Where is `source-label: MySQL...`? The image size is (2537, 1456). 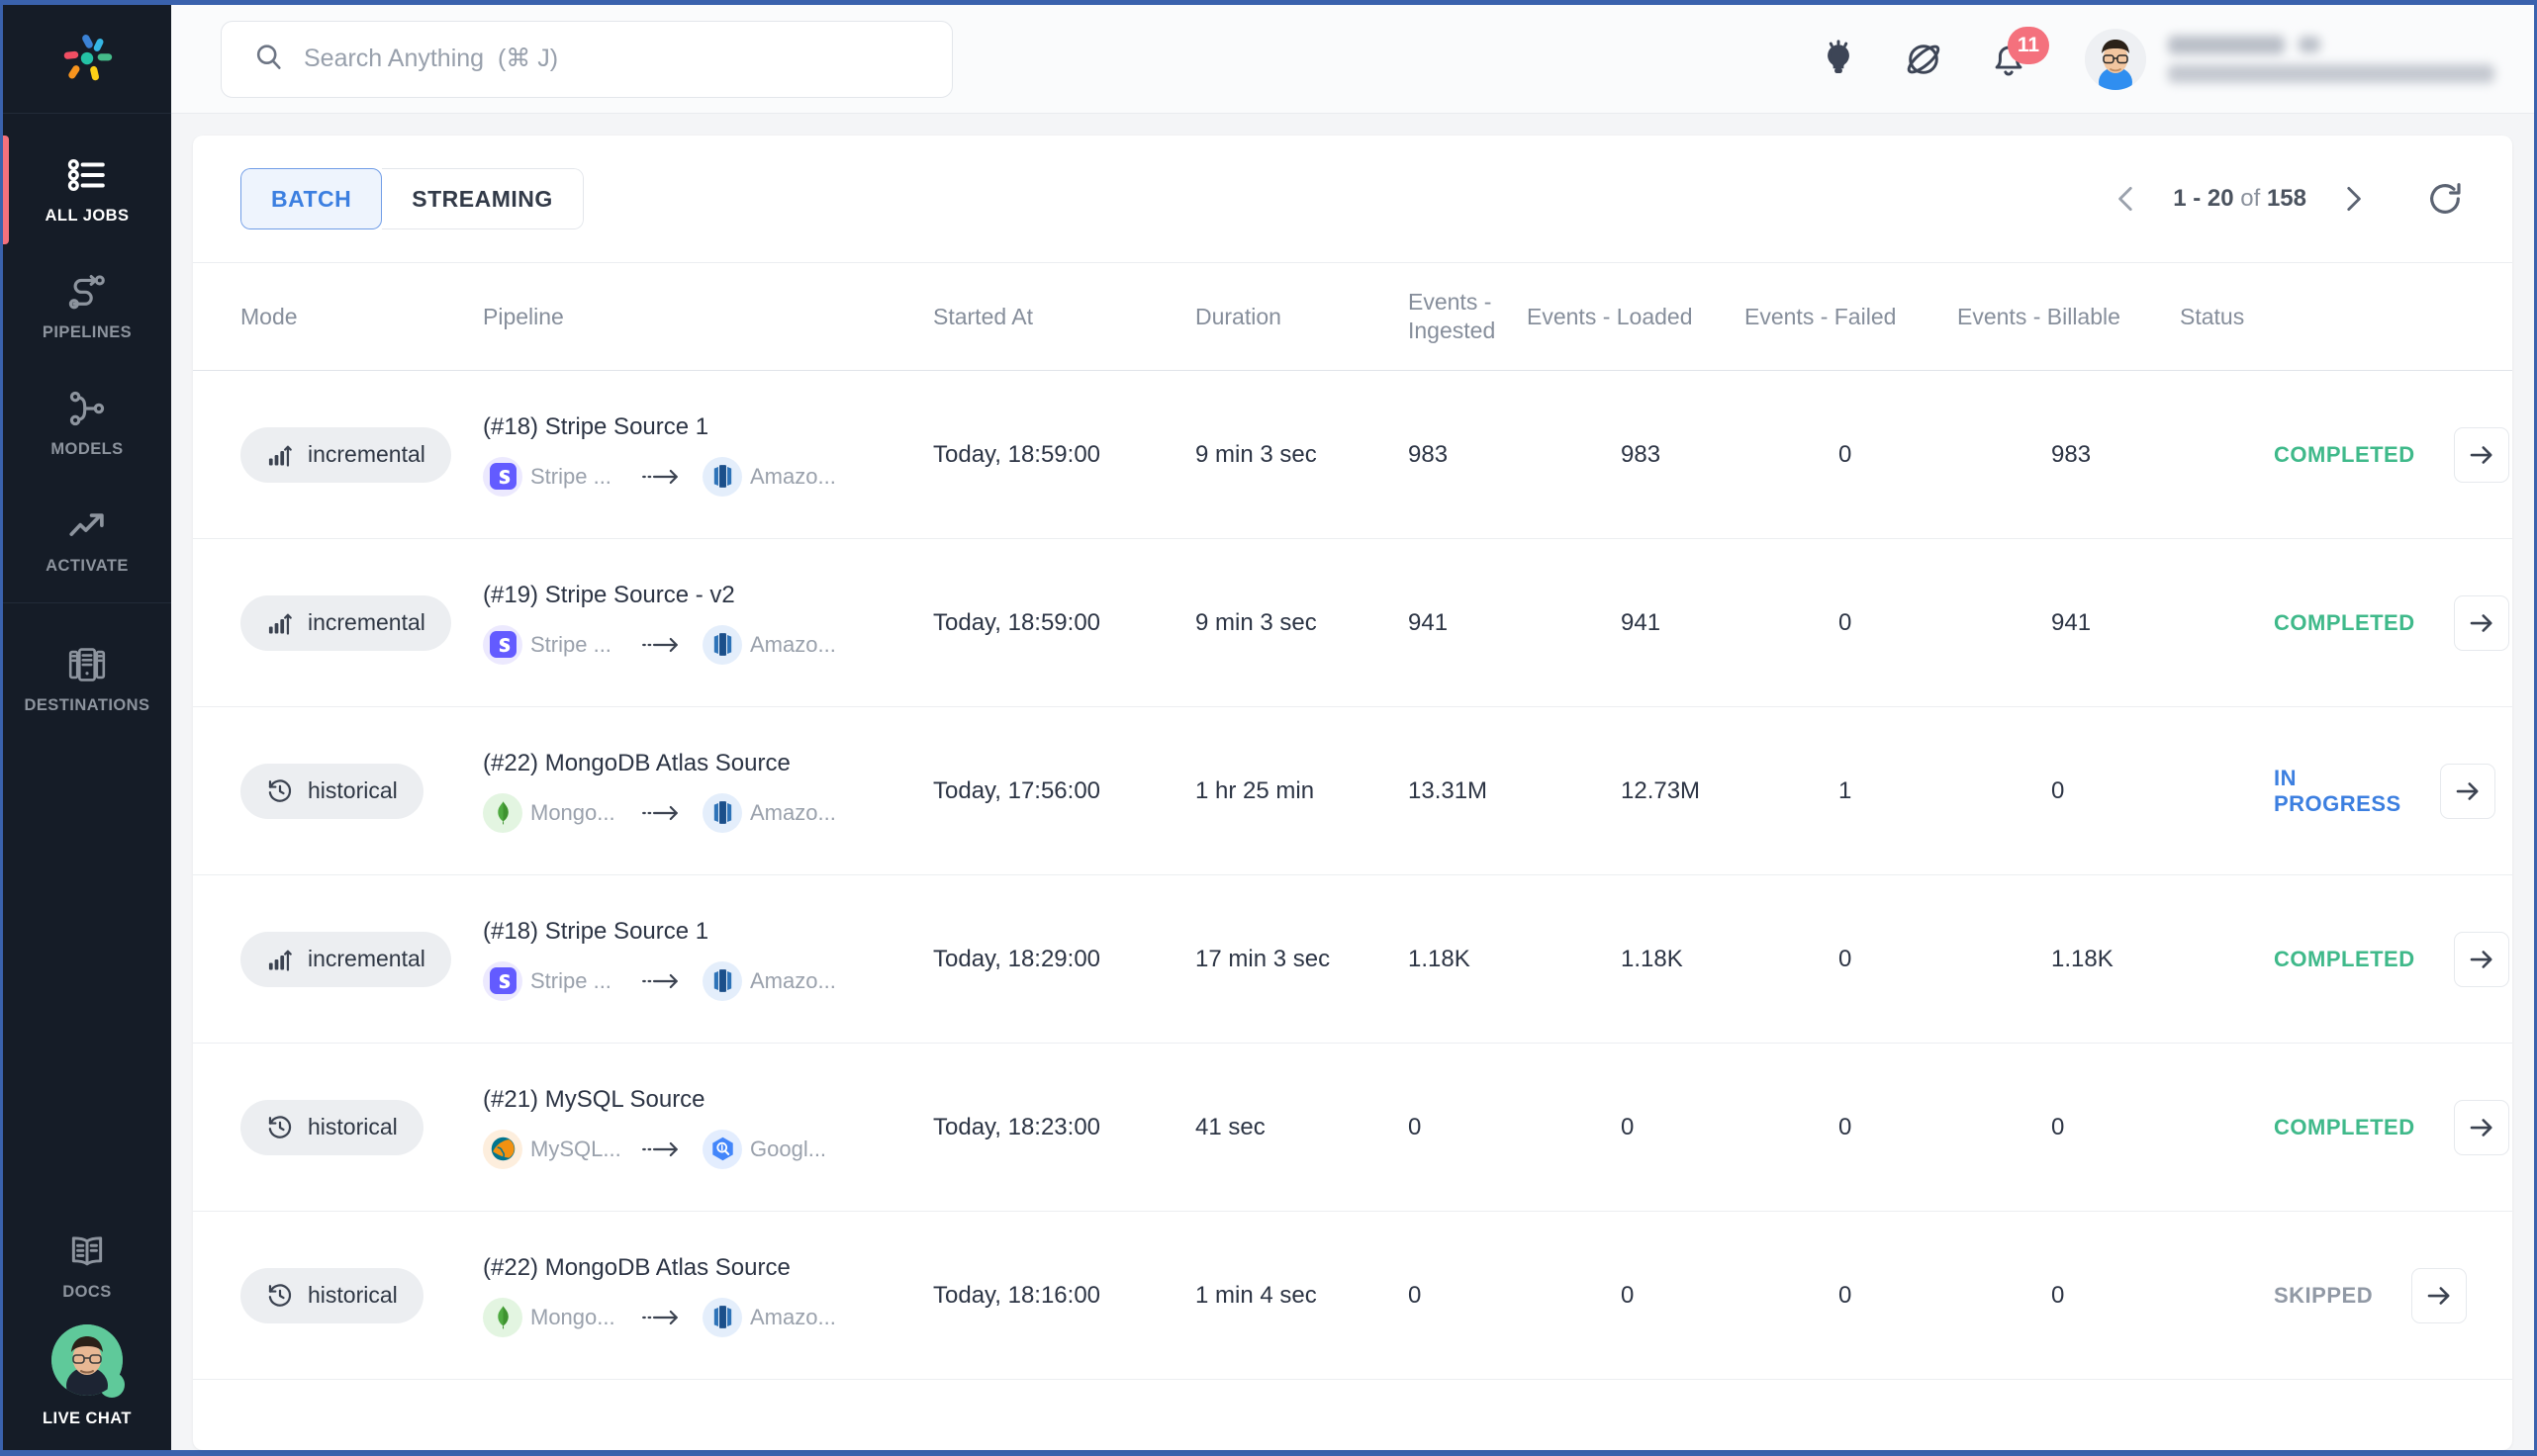 source-label: MySQL... is located at coordinates (576, 1148).